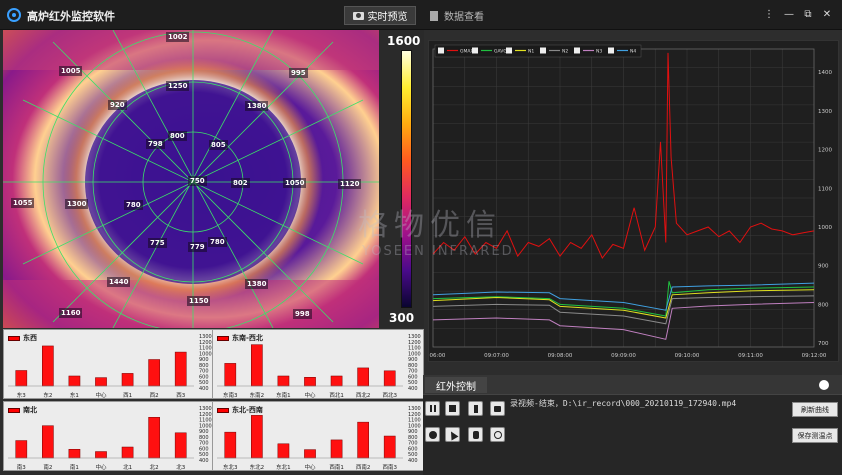 This screenshot has height=475, width=842. What do you see at coordinates (825, 73) in the screenshot?
I see `trend-y-tick: 1400` at bounding box center [825, 73].